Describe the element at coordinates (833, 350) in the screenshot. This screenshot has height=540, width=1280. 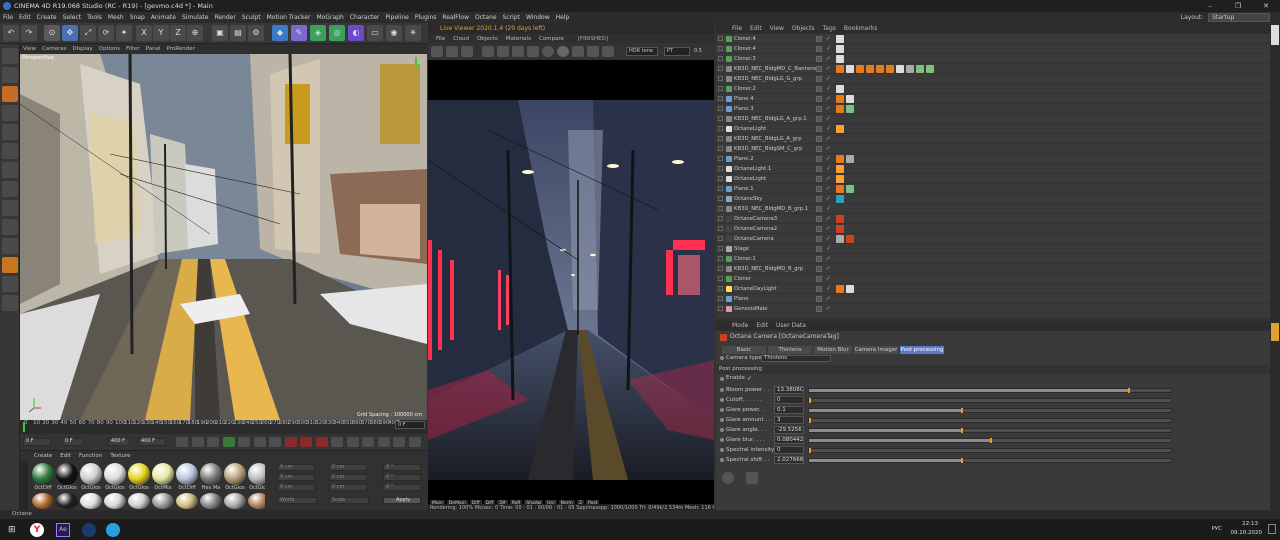
I see `tab-motion-blur: Motion Blur` at that location.